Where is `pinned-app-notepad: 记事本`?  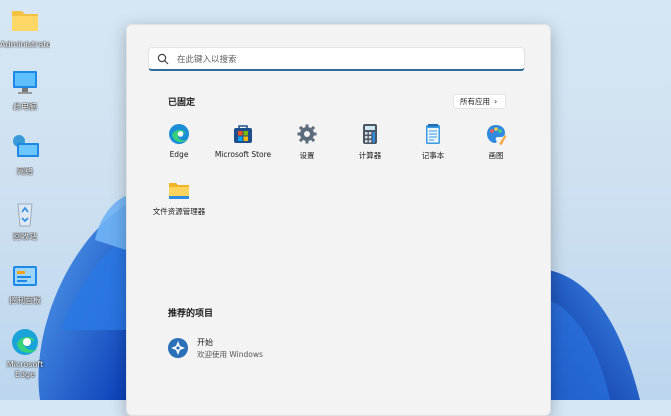
pinned-app-notepad: 记事本 is located at coordinates (433, 142).